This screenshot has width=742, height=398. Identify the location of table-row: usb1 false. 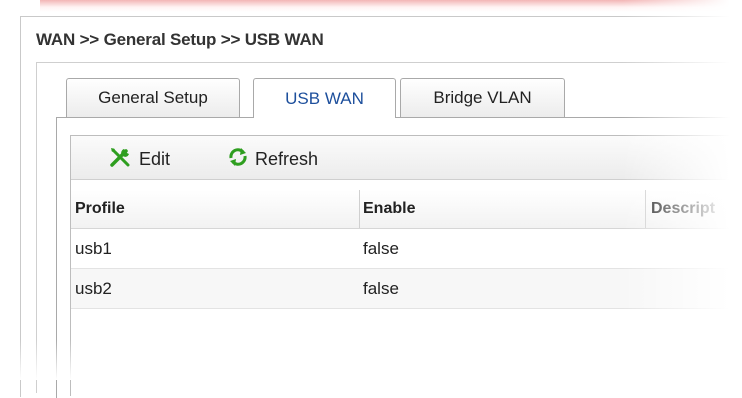
(406, 249).